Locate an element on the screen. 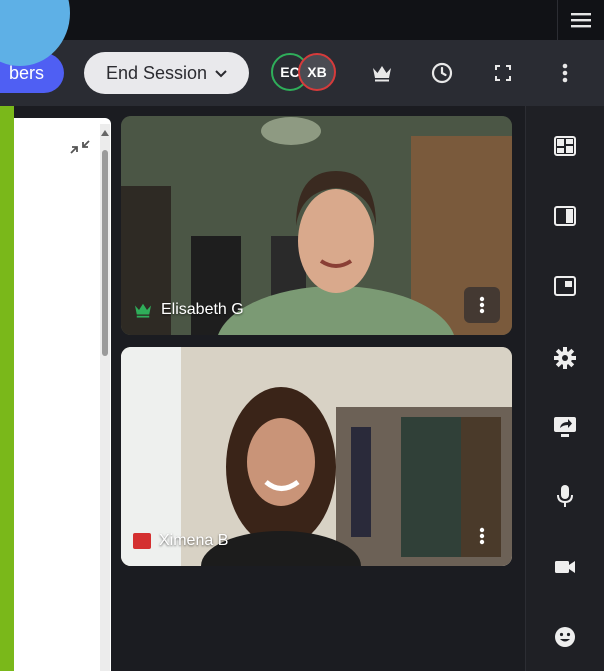 This screenshot has width=604, height=671. end-session-label: End Session is located at coordinates (156, 72).